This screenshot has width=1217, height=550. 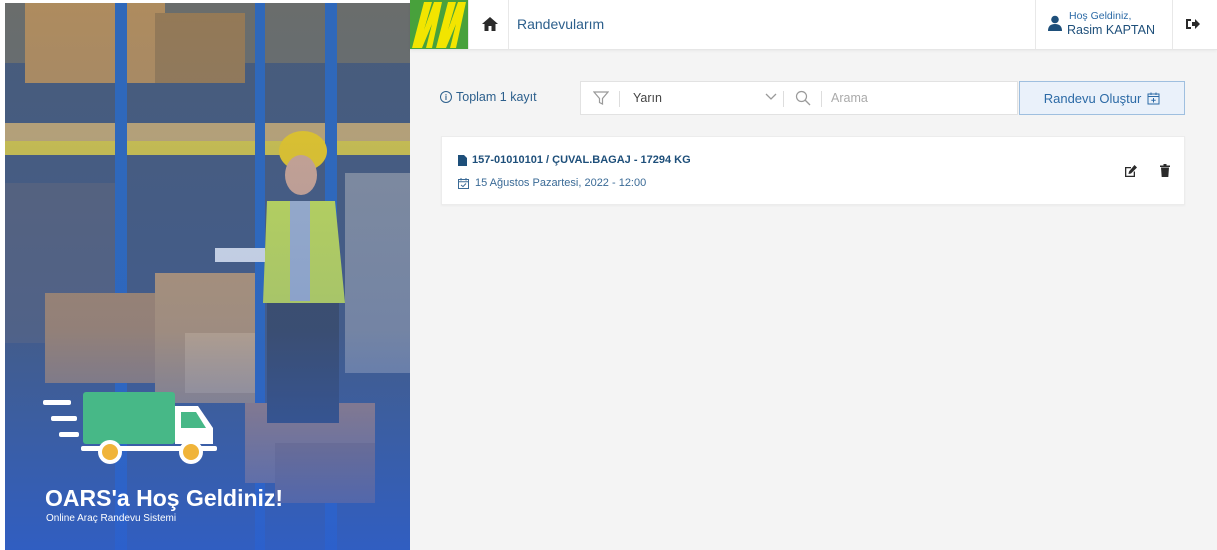 I want to click on create-appointment-button: Randevu Oluştur, so click(x=1102, y=98).